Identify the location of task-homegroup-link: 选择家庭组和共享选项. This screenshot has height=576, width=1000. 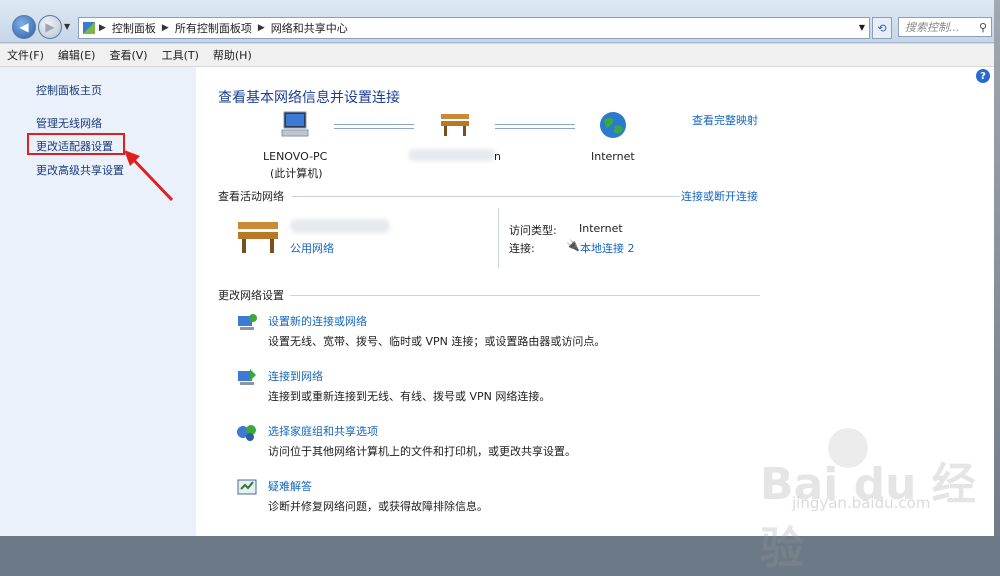
(323, 431).